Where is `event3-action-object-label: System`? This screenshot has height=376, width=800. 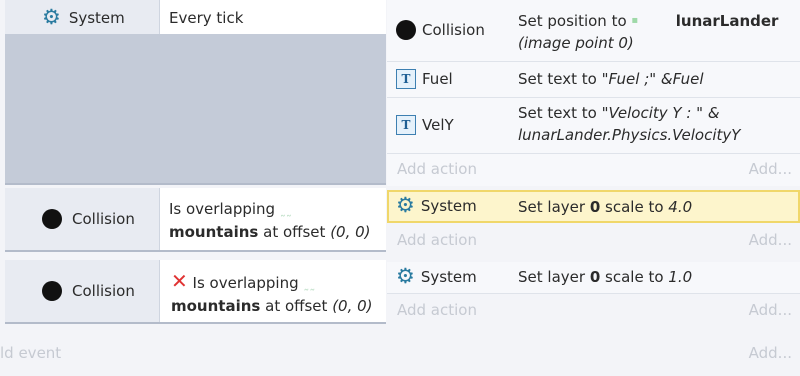 event3-action-object-label: System is located at coordinates (448, 276).